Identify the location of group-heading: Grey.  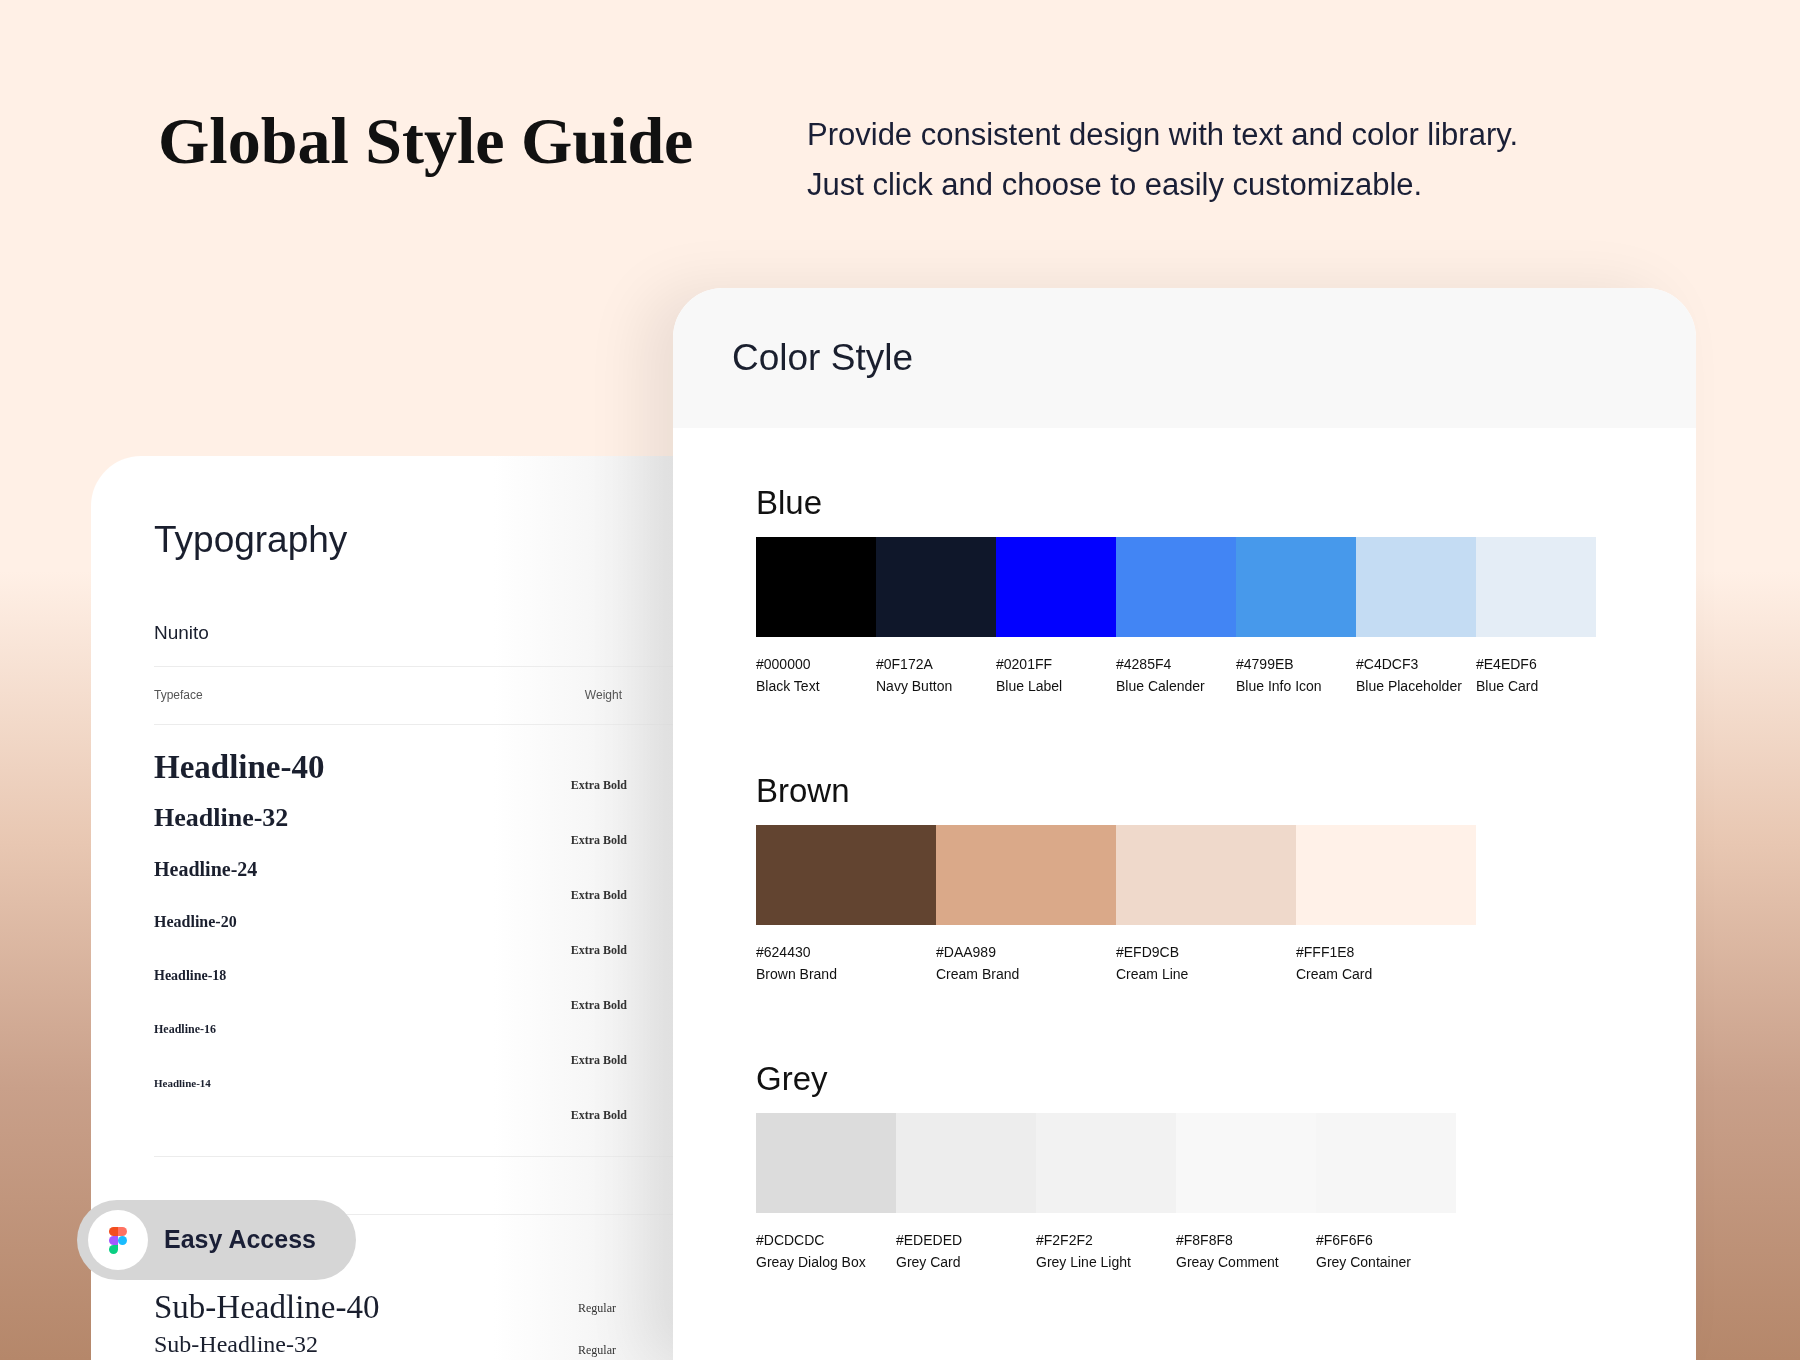
(792, 1079).